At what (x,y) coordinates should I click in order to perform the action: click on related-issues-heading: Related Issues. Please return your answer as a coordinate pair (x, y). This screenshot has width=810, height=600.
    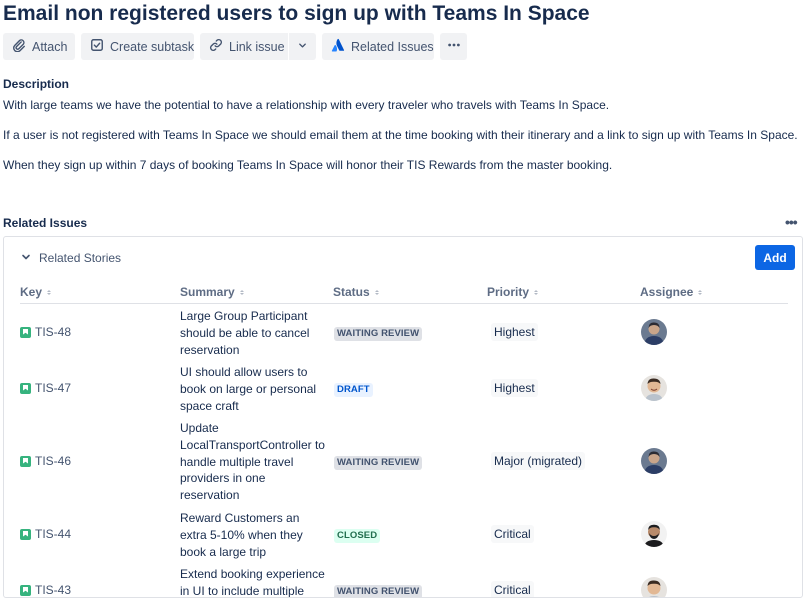
    Looking at the image, I should click on (45, 223).